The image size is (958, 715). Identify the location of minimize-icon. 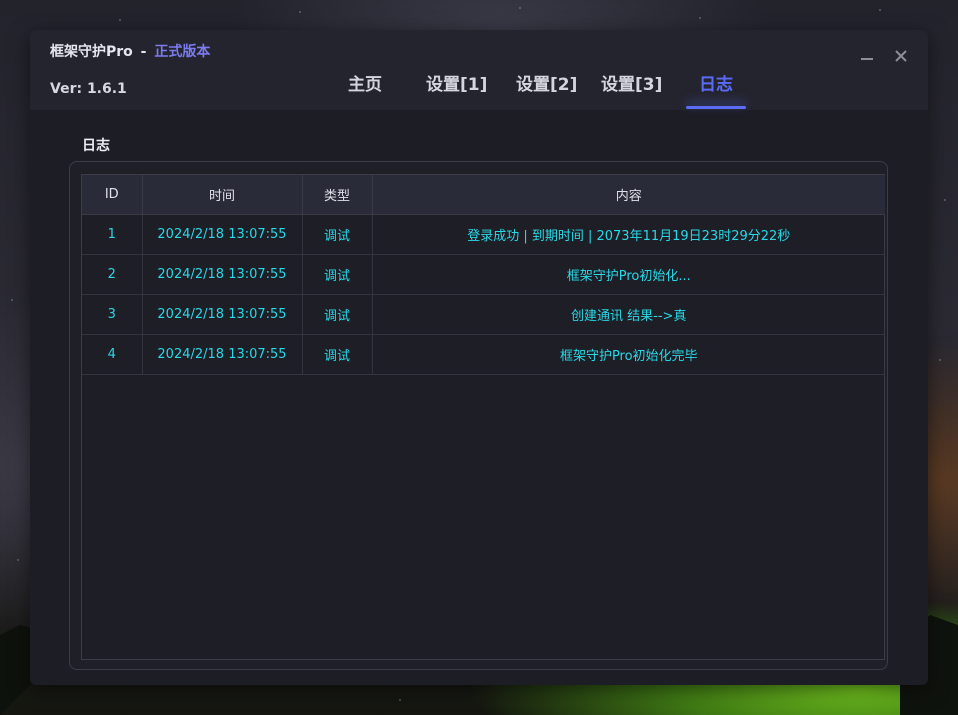
(867, 56).